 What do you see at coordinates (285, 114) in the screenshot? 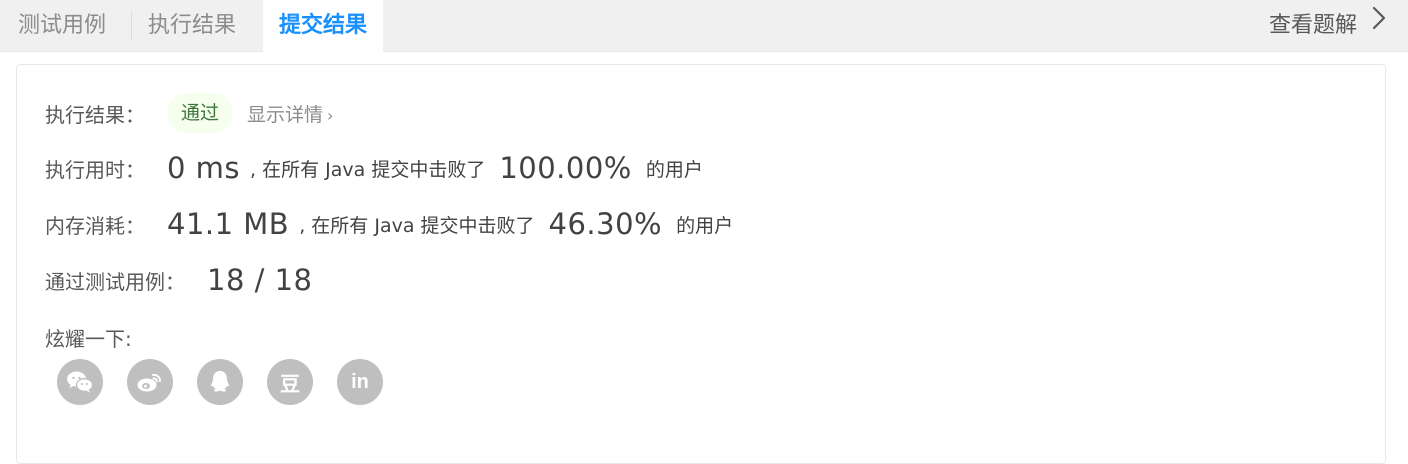
I see `show-details-label: 显示详情` at bounding box center [285, 114].